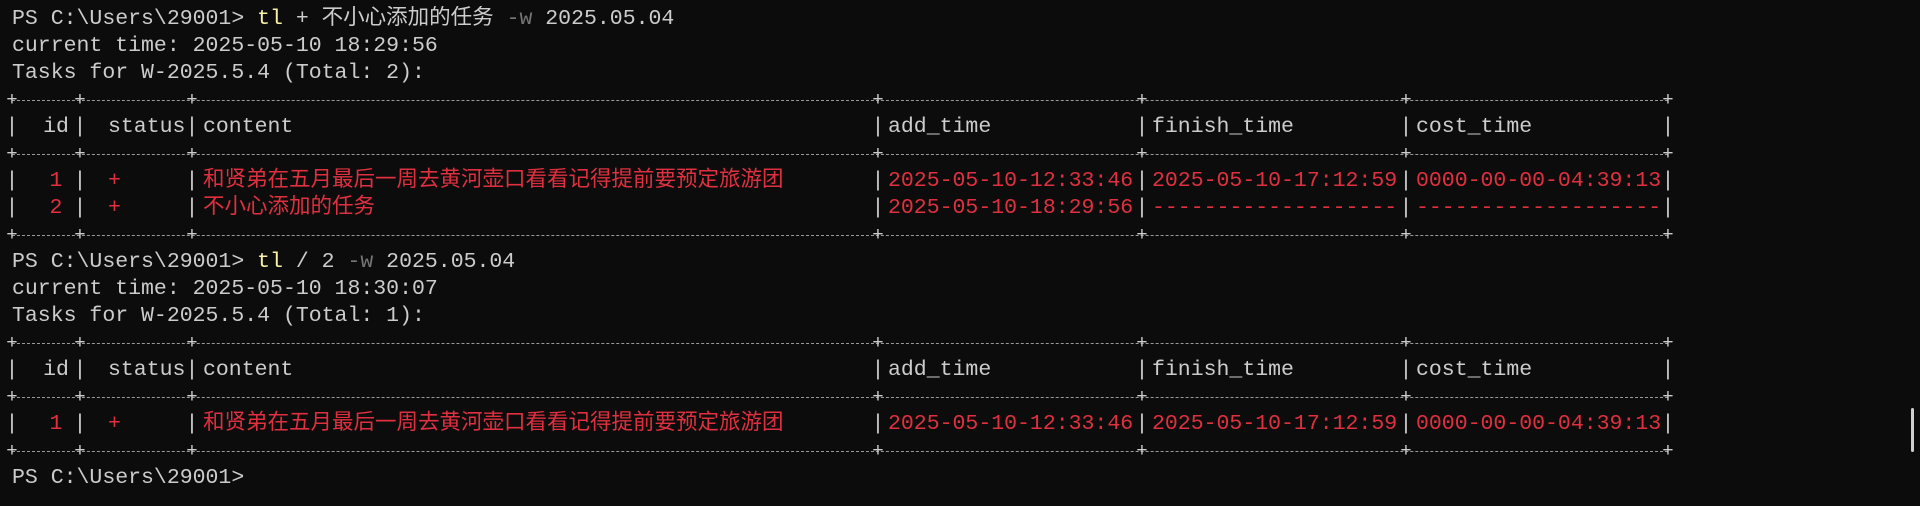  Describe the element at coordinates (1912, 430) in the screenshot. I see `scrollbar-thumb` at that location.